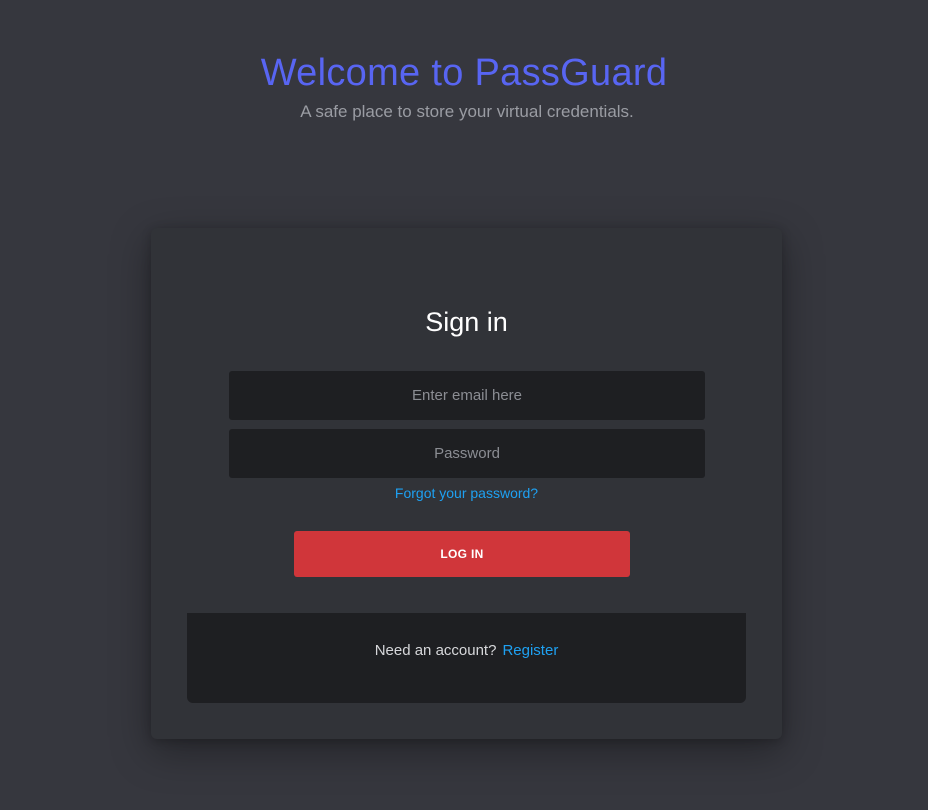 This screenshot has height=810, width=928. I want to click on register-panel: Need an account? Register, so click(466, 658).